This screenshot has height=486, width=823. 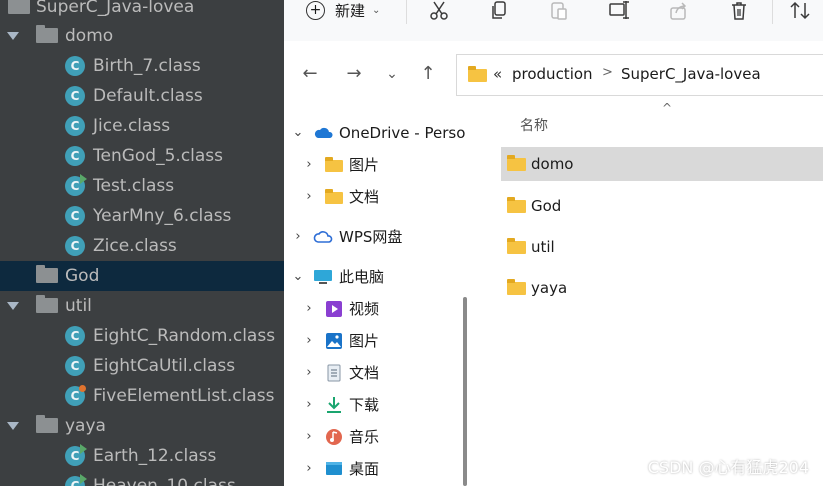 What do you see at coordinates (379, 405) in the screenshot?
I see `nav-item-downloads: › 下载` at bounding box center [379, 405].